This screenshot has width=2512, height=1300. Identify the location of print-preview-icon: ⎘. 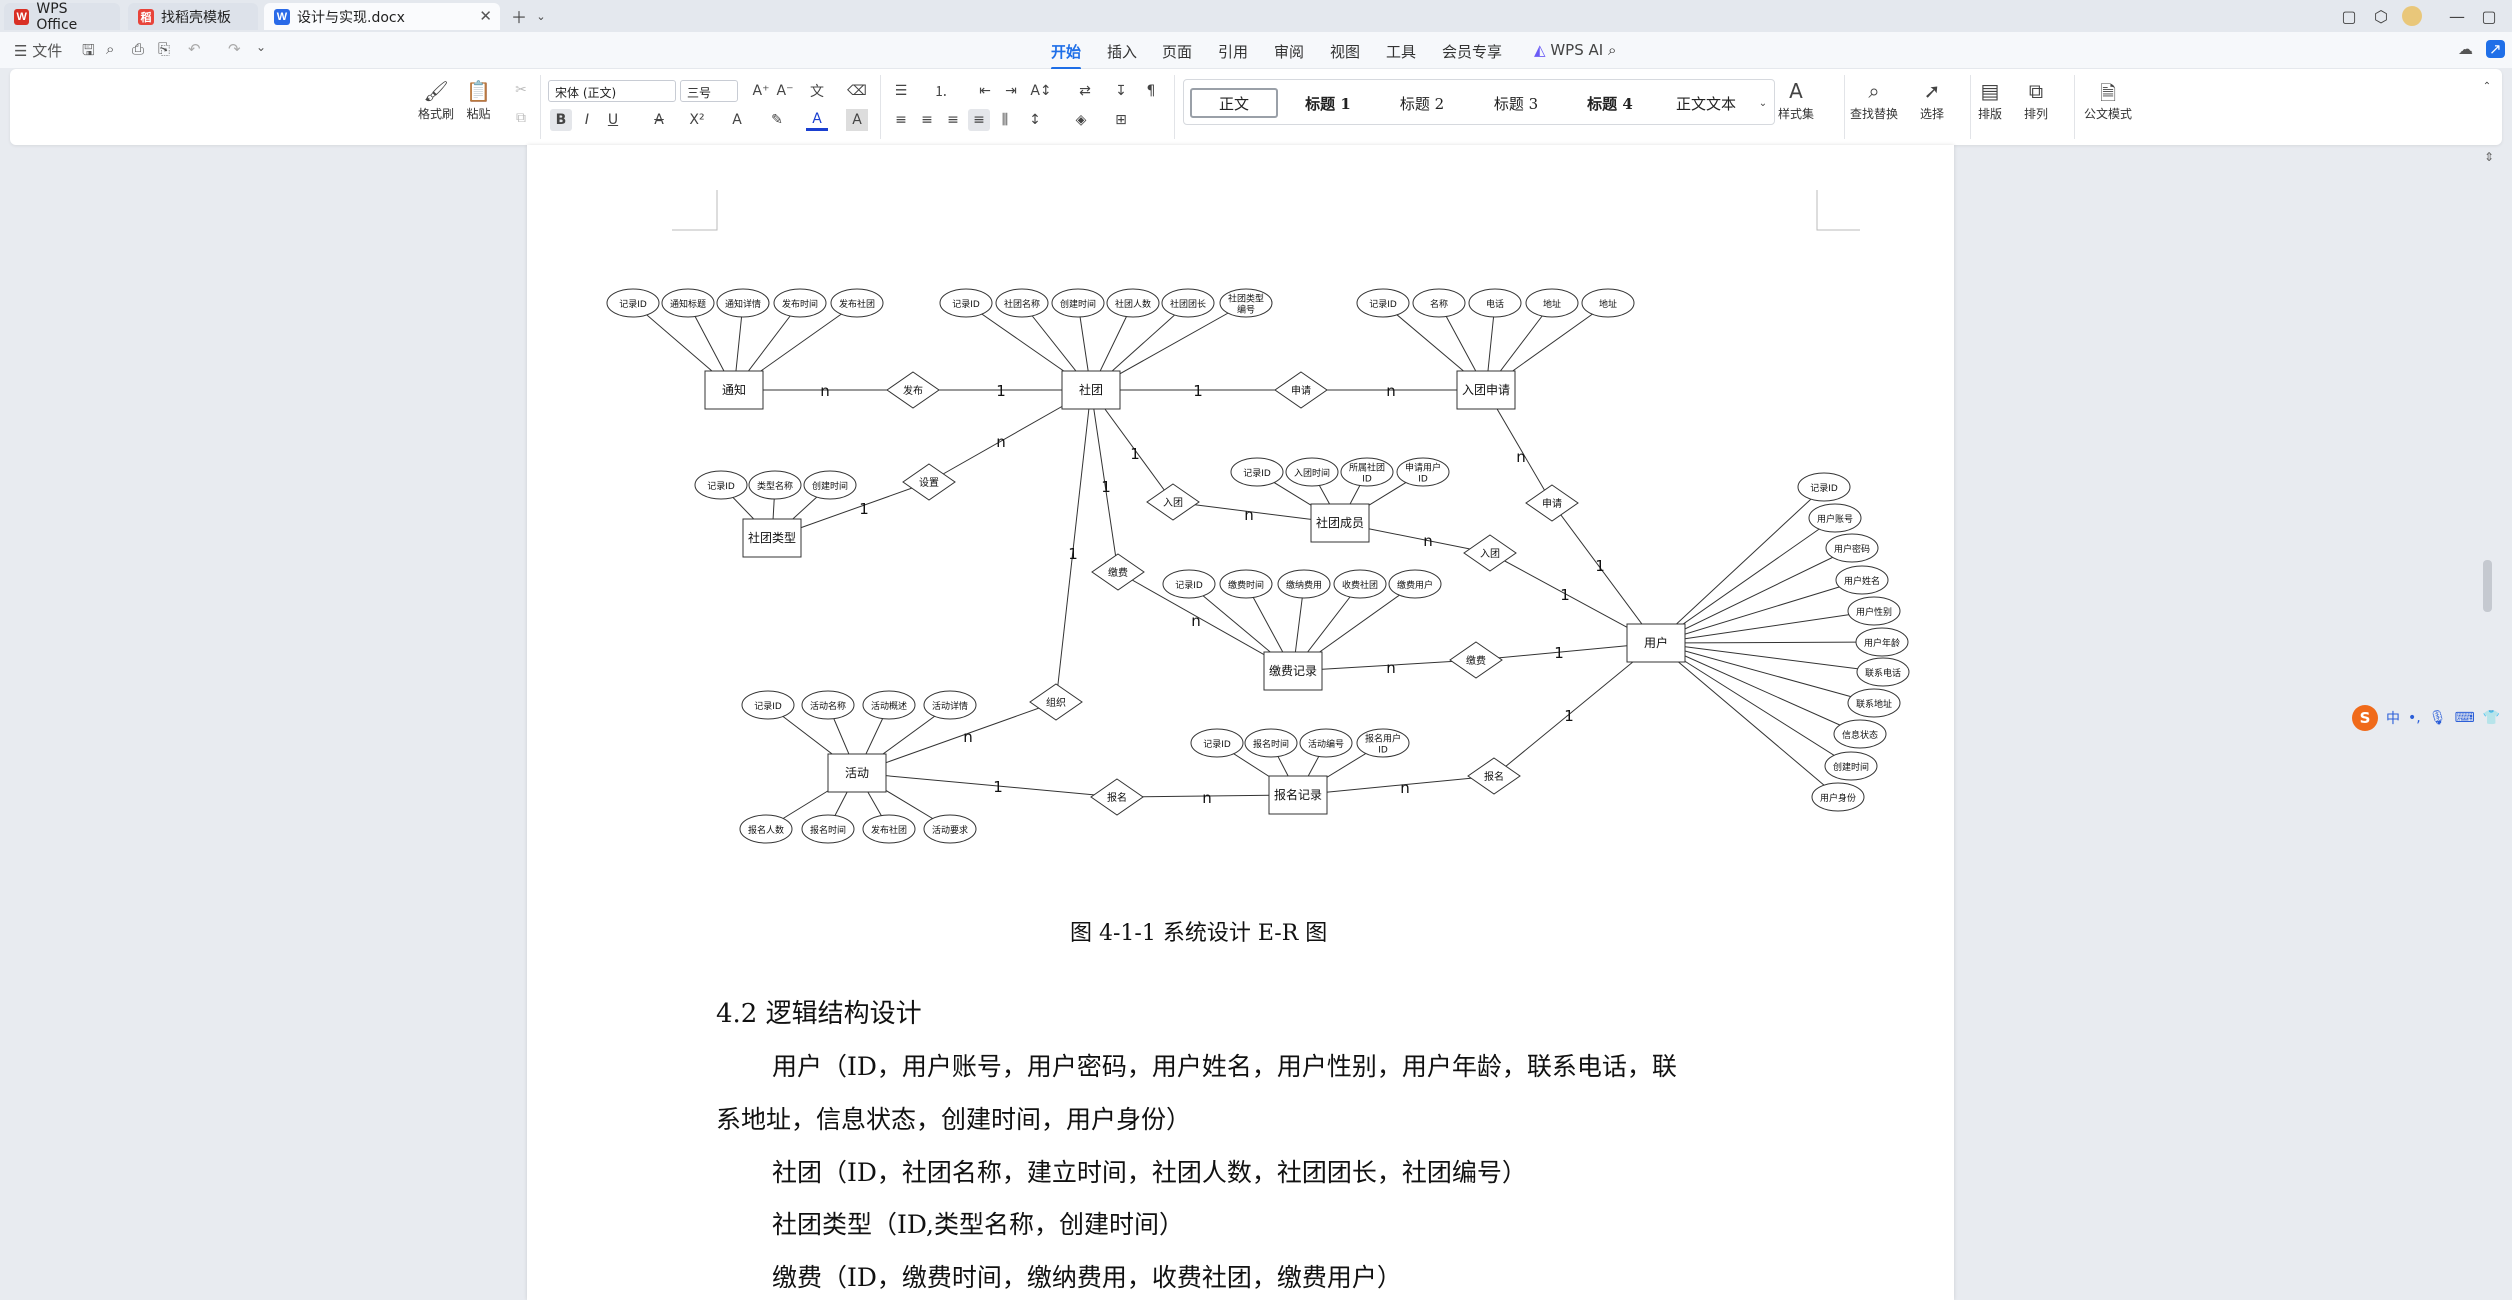
(164, 49).